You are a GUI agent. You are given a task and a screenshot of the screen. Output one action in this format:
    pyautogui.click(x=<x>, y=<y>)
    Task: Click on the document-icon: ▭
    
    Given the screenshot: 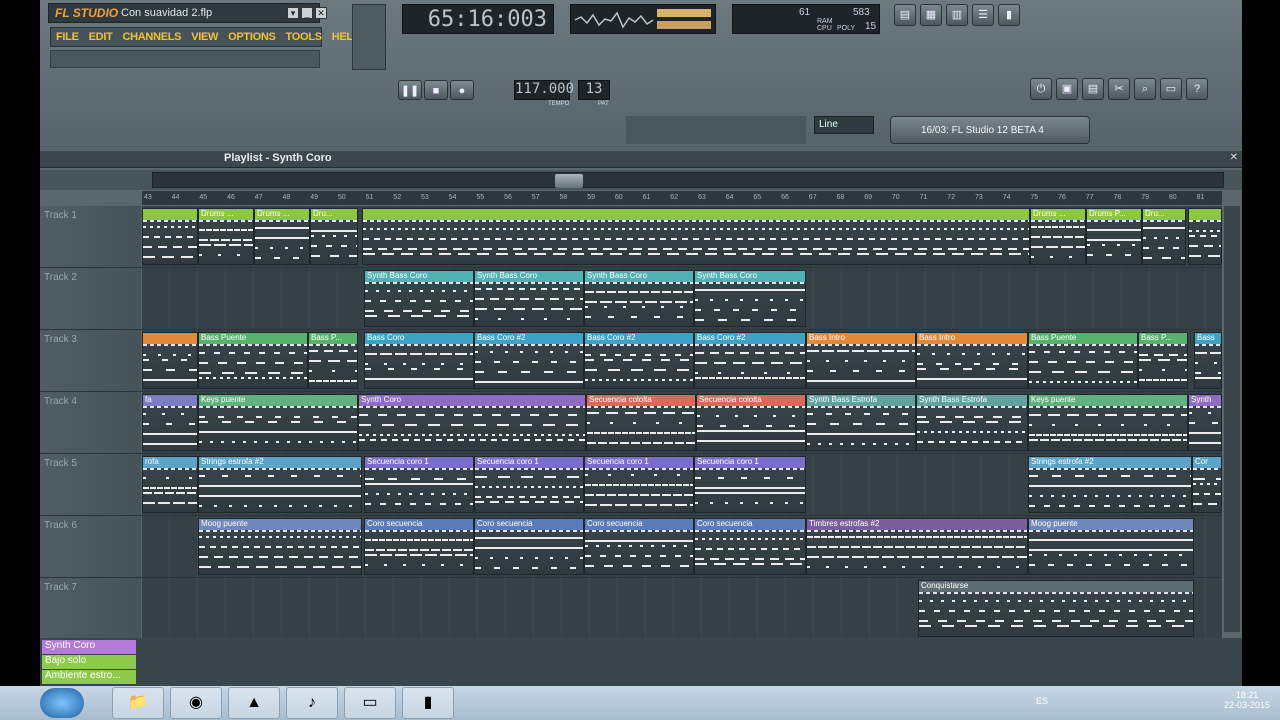 What is the action you would take?
    pyautogui.click(x=1171, y=89)
    